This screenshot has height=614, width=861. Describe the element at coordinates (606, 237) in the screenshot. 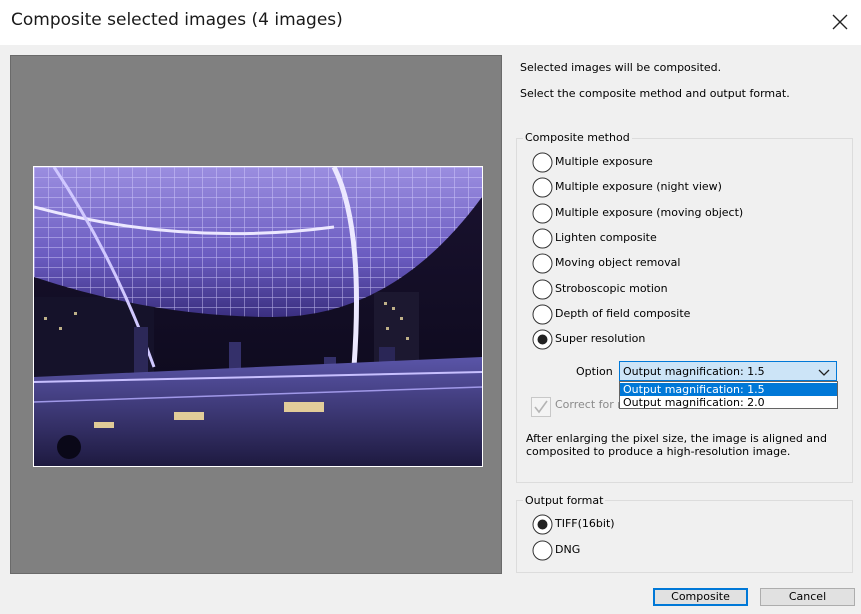

I see `radio-label-lighten-composite: Lighten composite` at that location.